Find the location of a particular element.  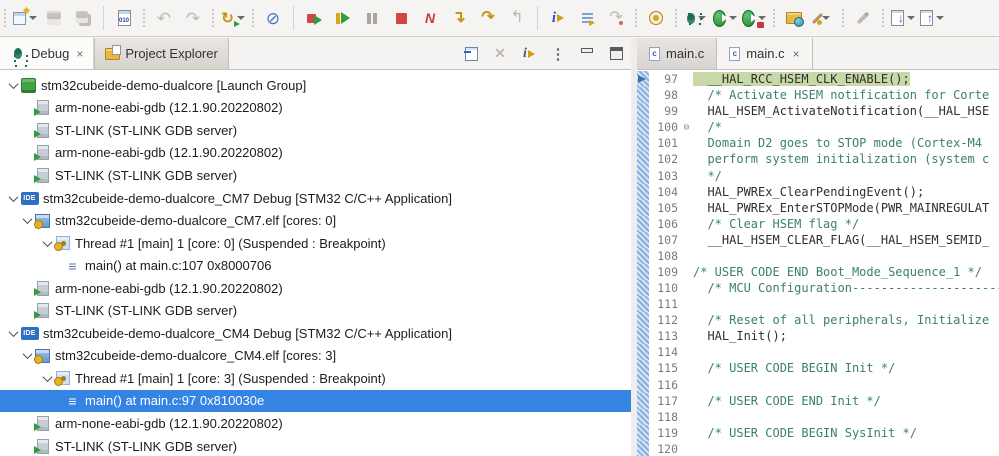

binary-build-icon: 010 is located at coordinates (124, 18).